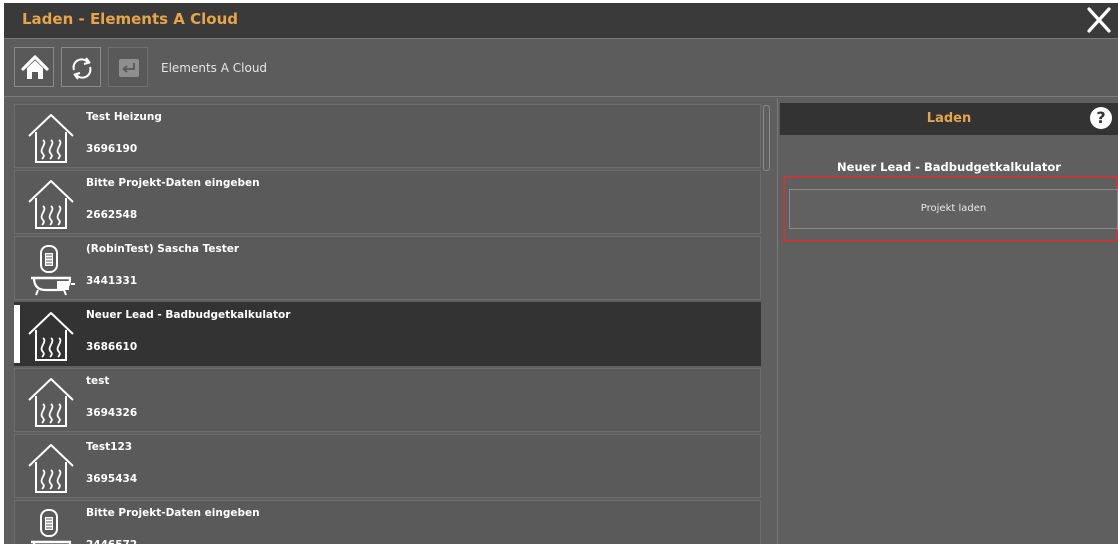 This screenshot has width=1118, height=544. What do you see at coordinates (953, 209) in the screenshot?
I see `load-project-button: Projekt laden` at bounding box center [953, 209].